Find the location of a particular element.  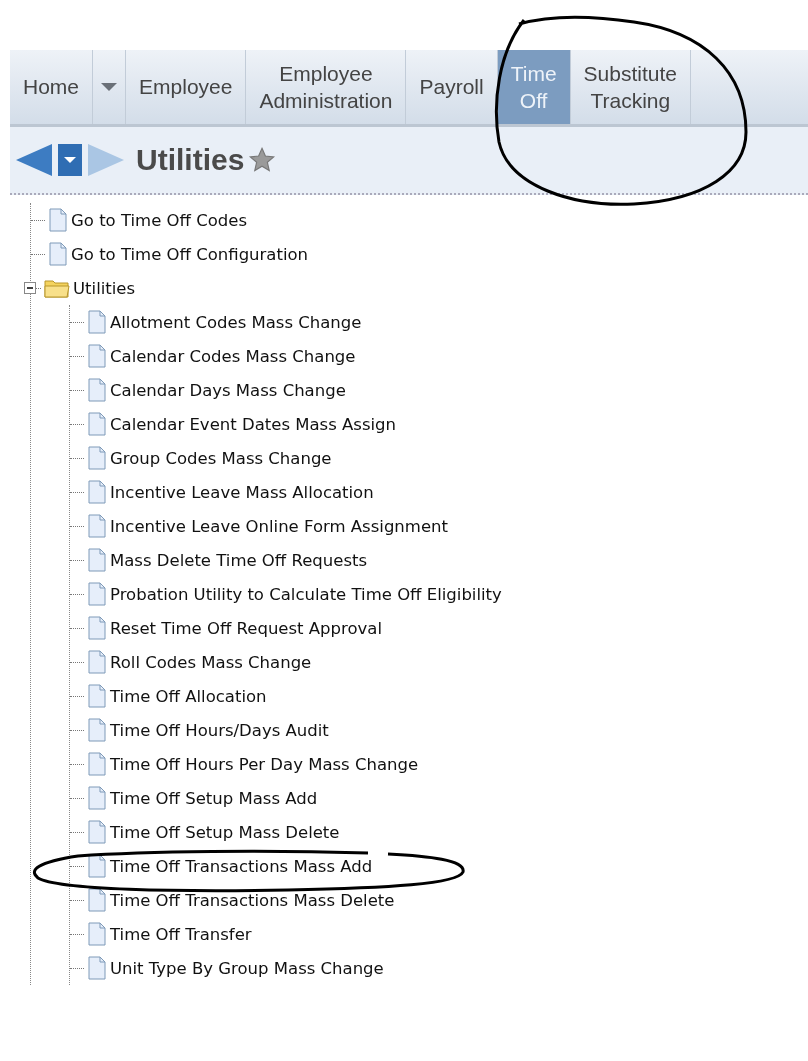

tree-item: Calendar Event Dates Mass Assign is located at coordinates (253, 424).